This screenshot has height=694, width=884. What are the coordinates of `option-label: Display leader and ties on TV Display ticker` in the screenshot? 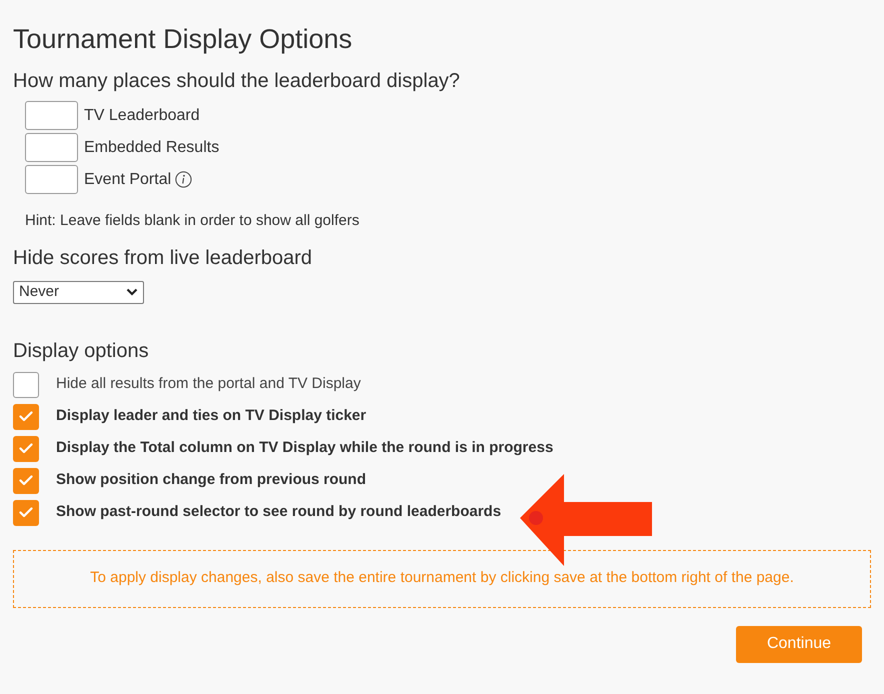 It's located at (211, 416).